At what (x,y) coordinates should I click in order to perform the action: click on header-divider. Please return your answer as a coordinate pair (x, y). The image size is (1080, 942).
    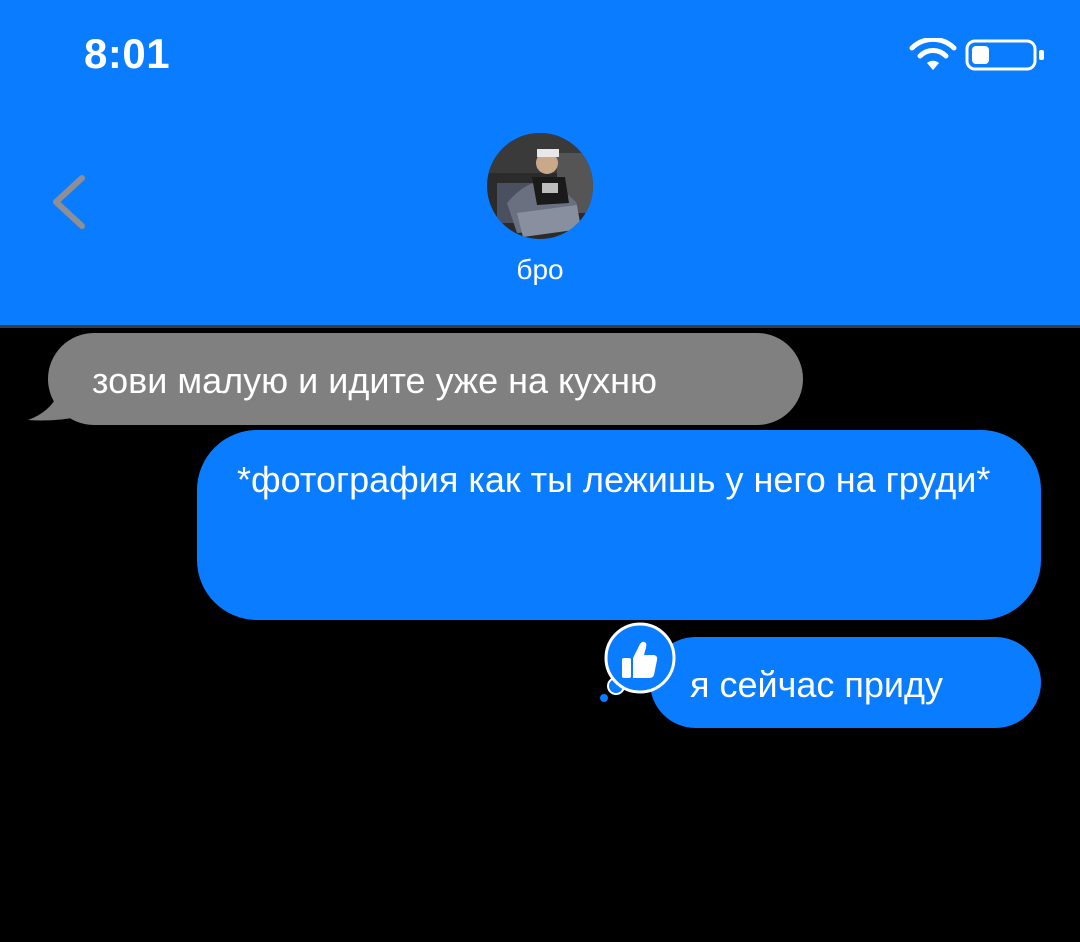
    Looking at the image, I should click on (540, 326).